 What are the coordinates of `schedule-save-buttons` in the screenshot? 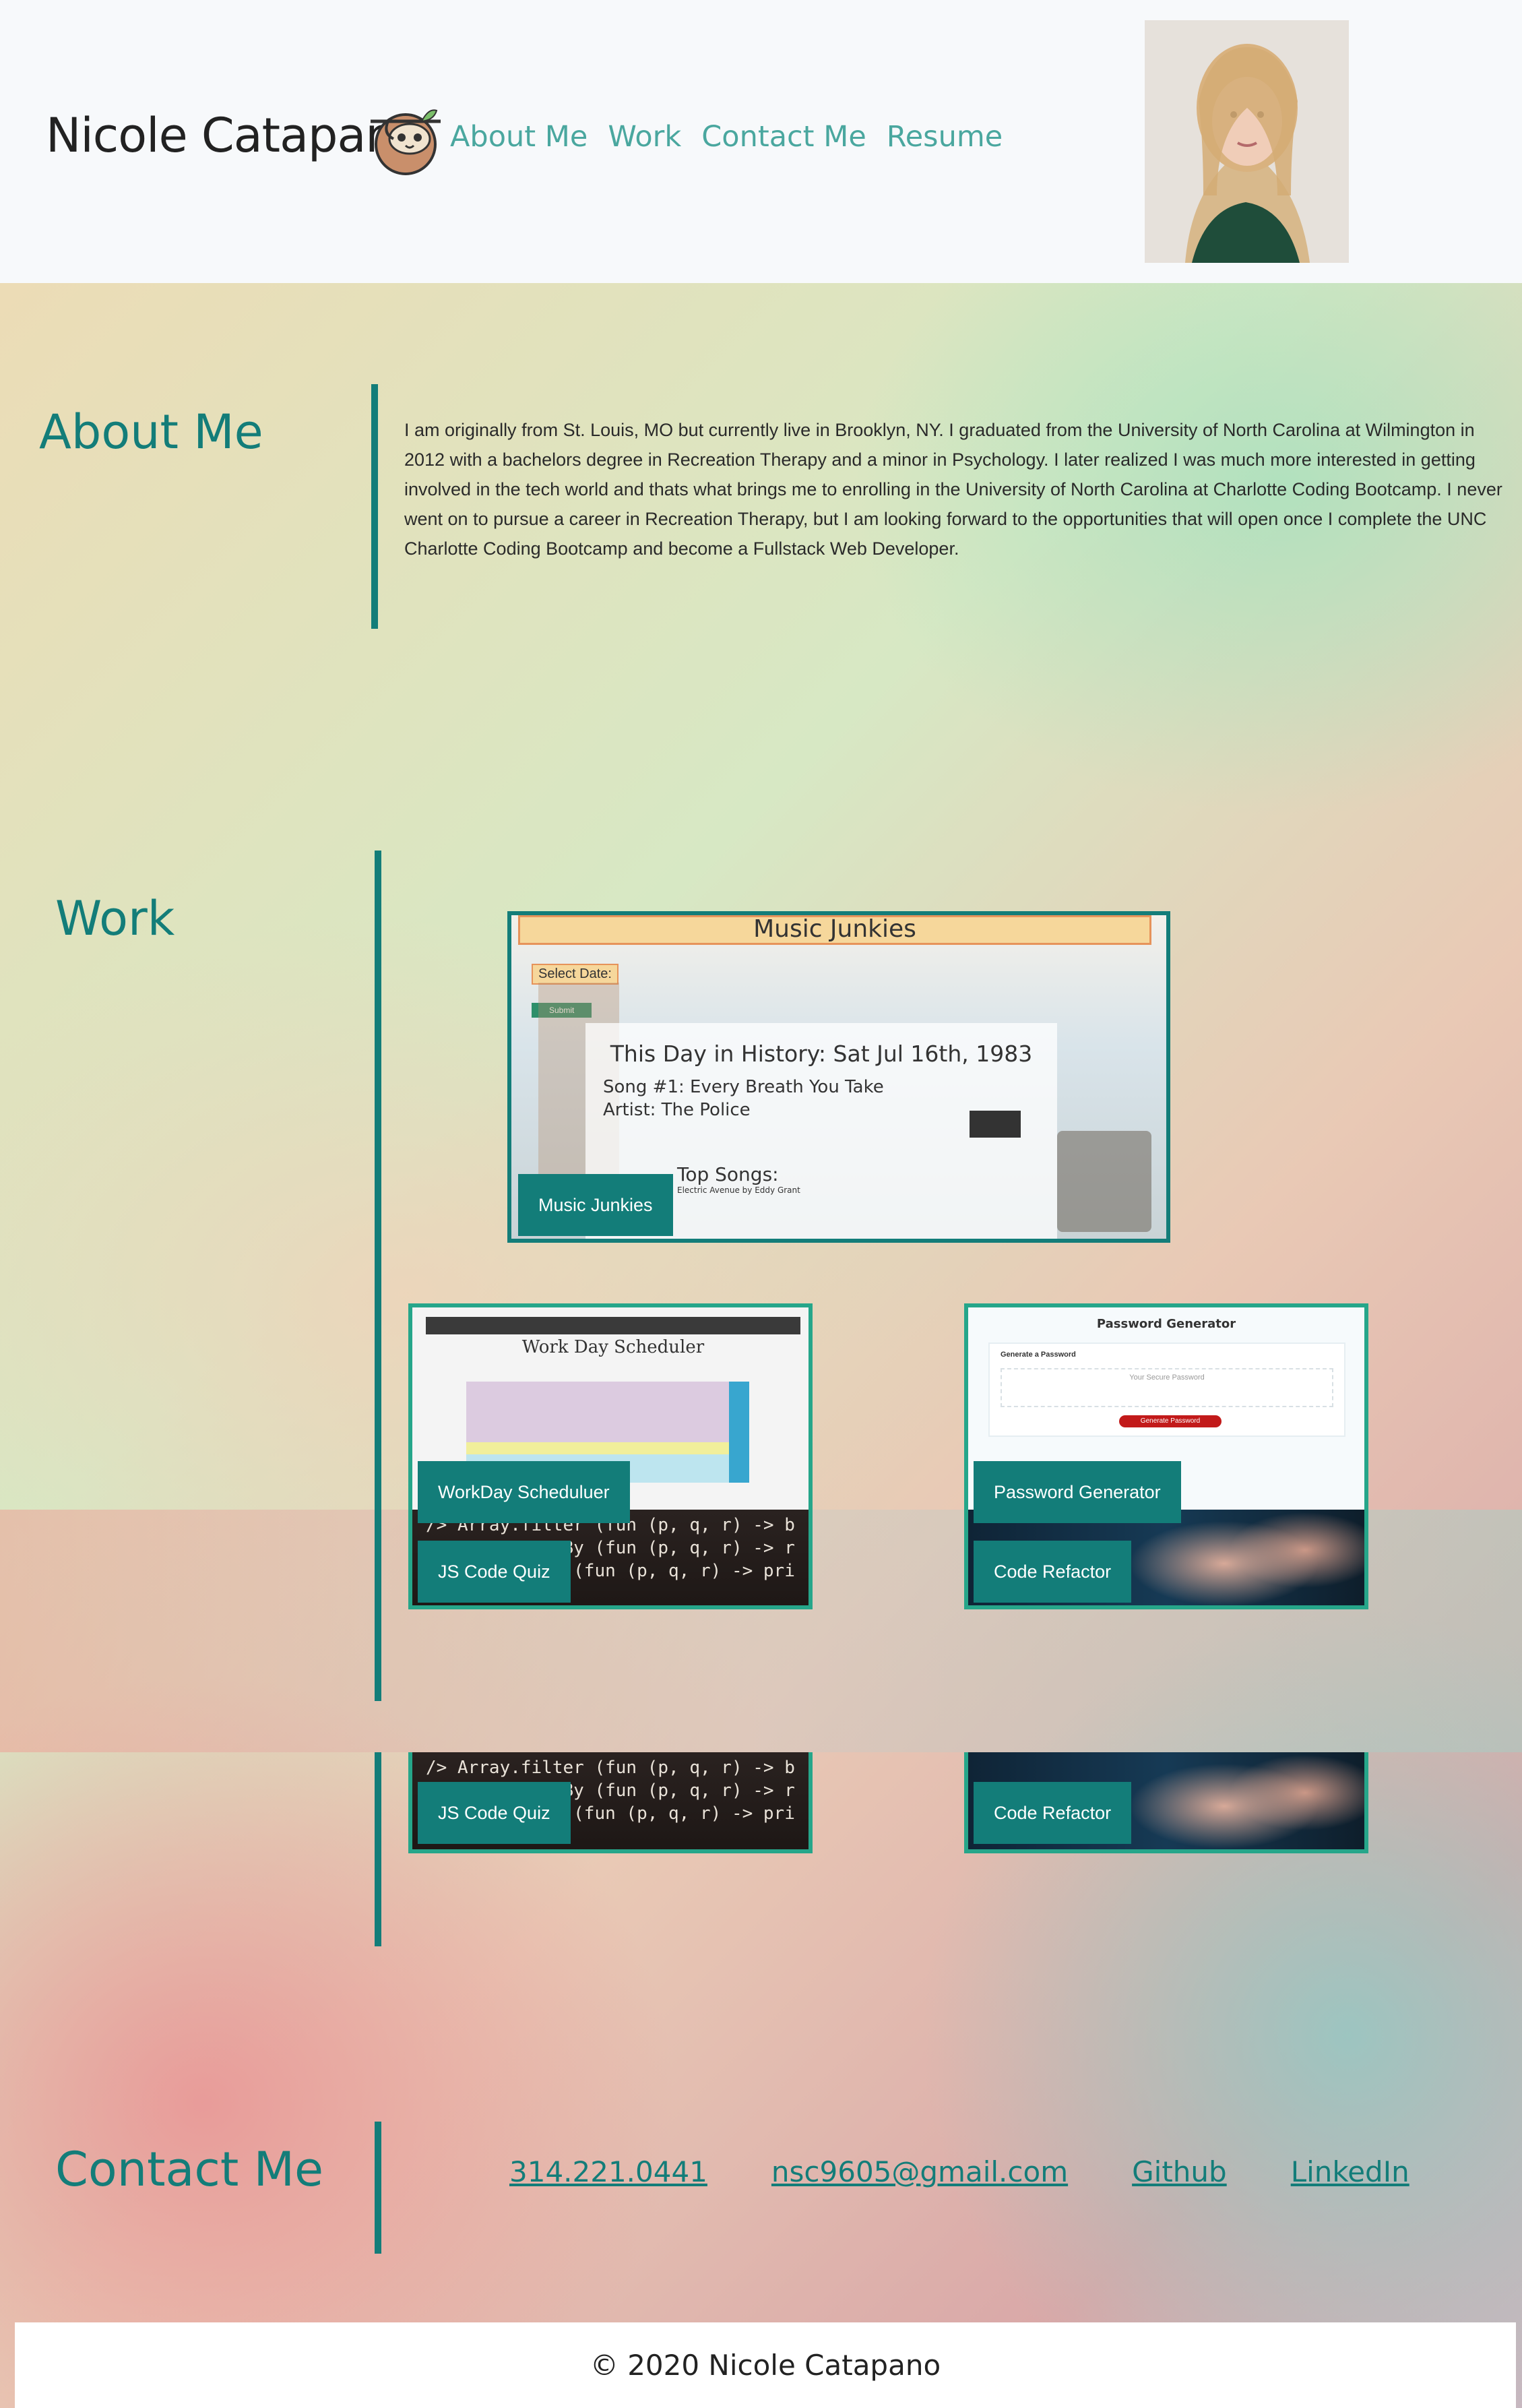 It's located at (739, 1432).